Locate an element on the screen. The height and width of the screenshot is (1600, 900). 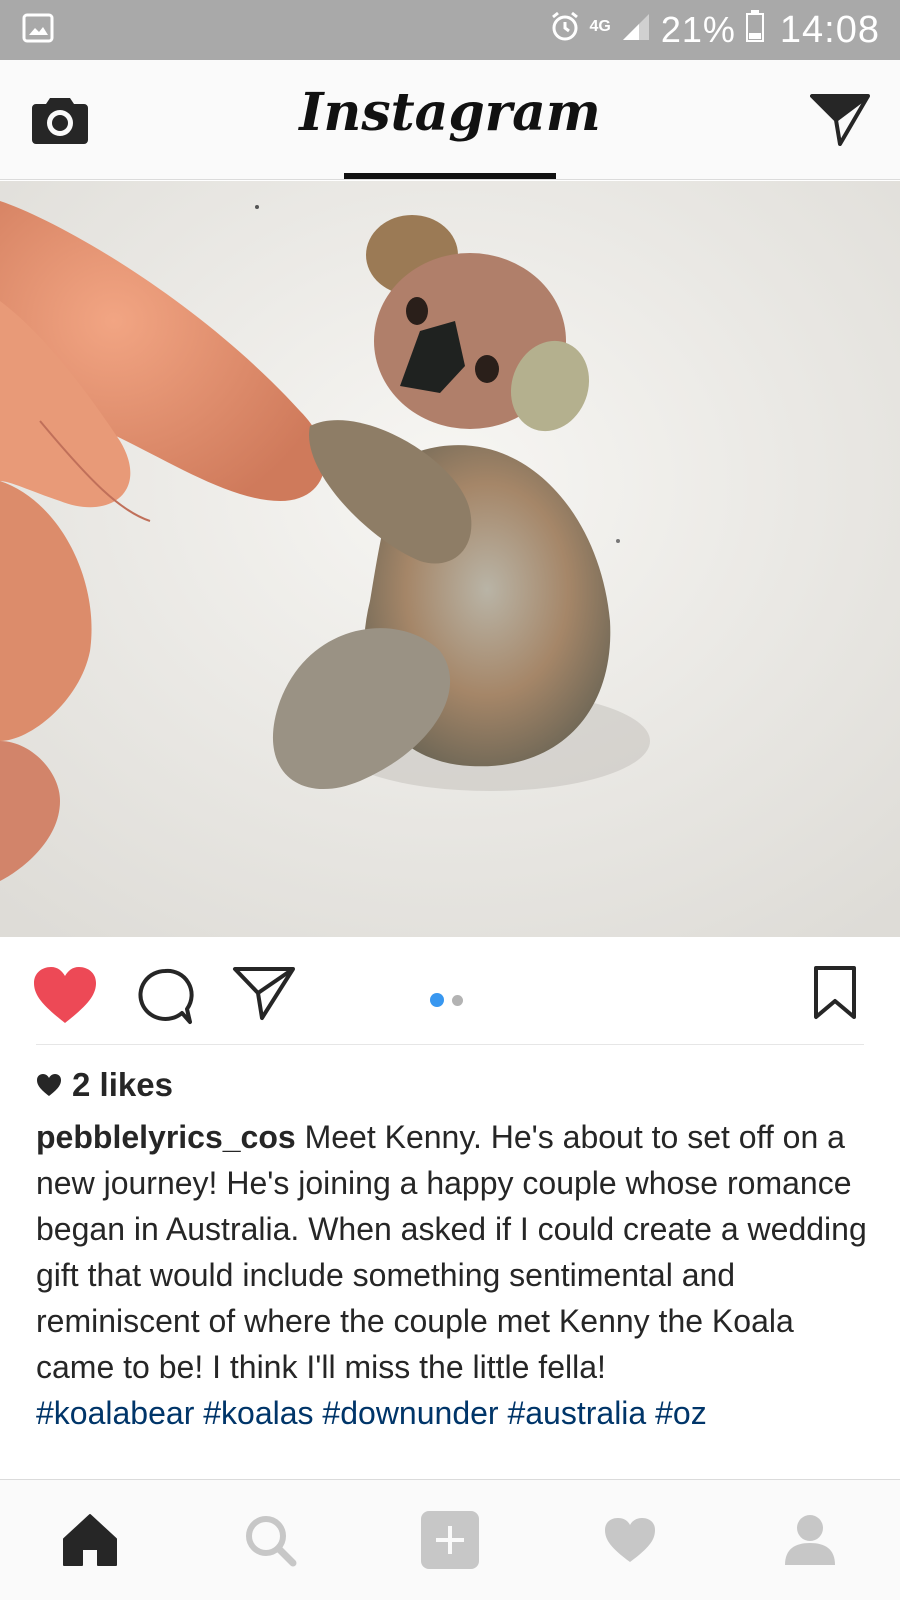
carousel-dot is located at coordinates (457, 1000).